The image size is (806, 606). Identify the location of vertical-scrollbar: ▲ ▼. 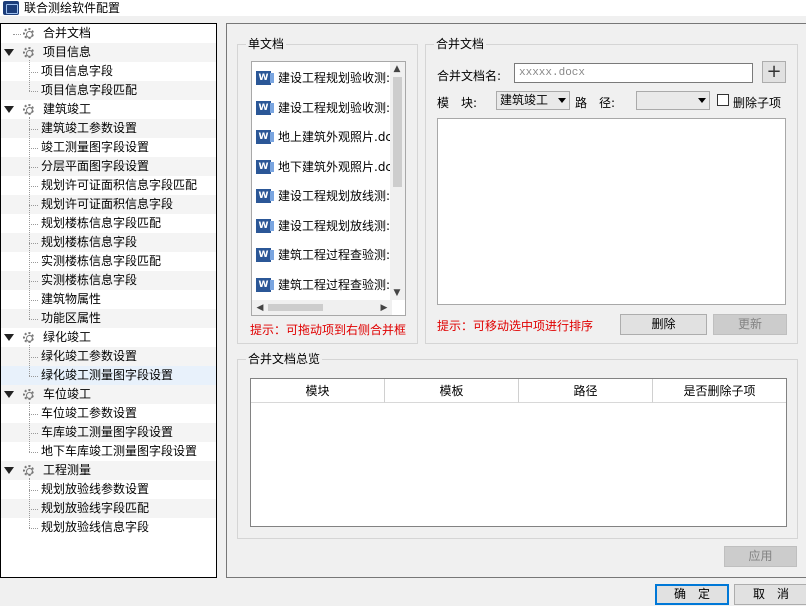
(397, 181).